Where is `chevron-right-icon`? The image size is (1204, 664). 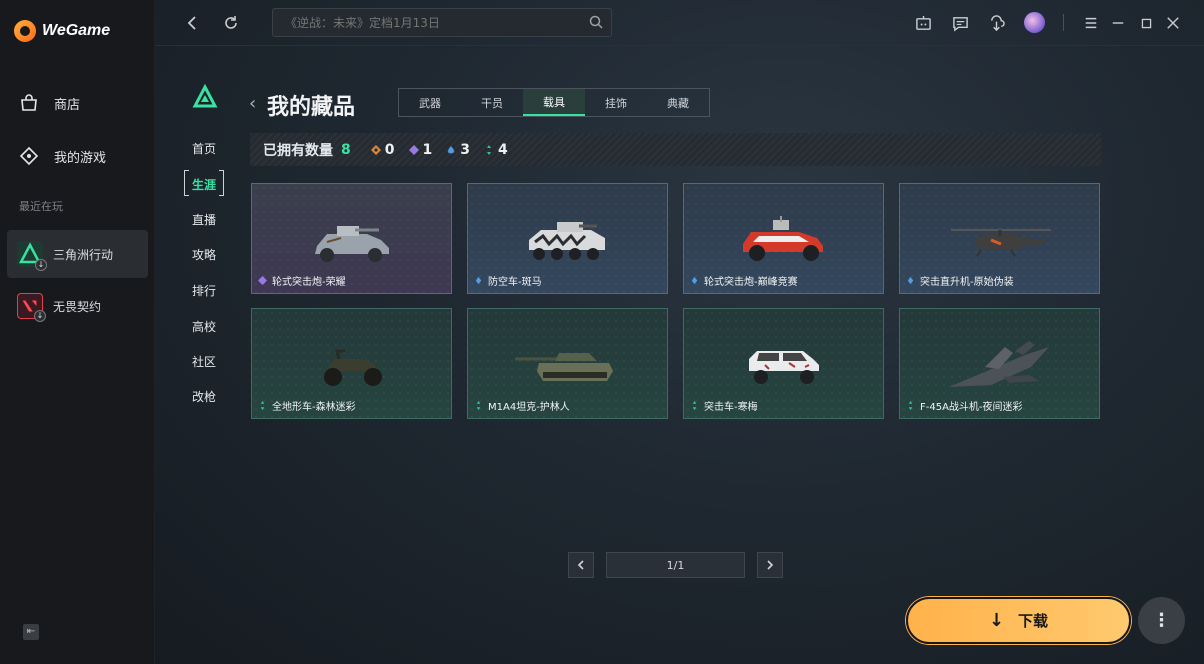 chevron-right-icon is located at coordinates (770, 565).